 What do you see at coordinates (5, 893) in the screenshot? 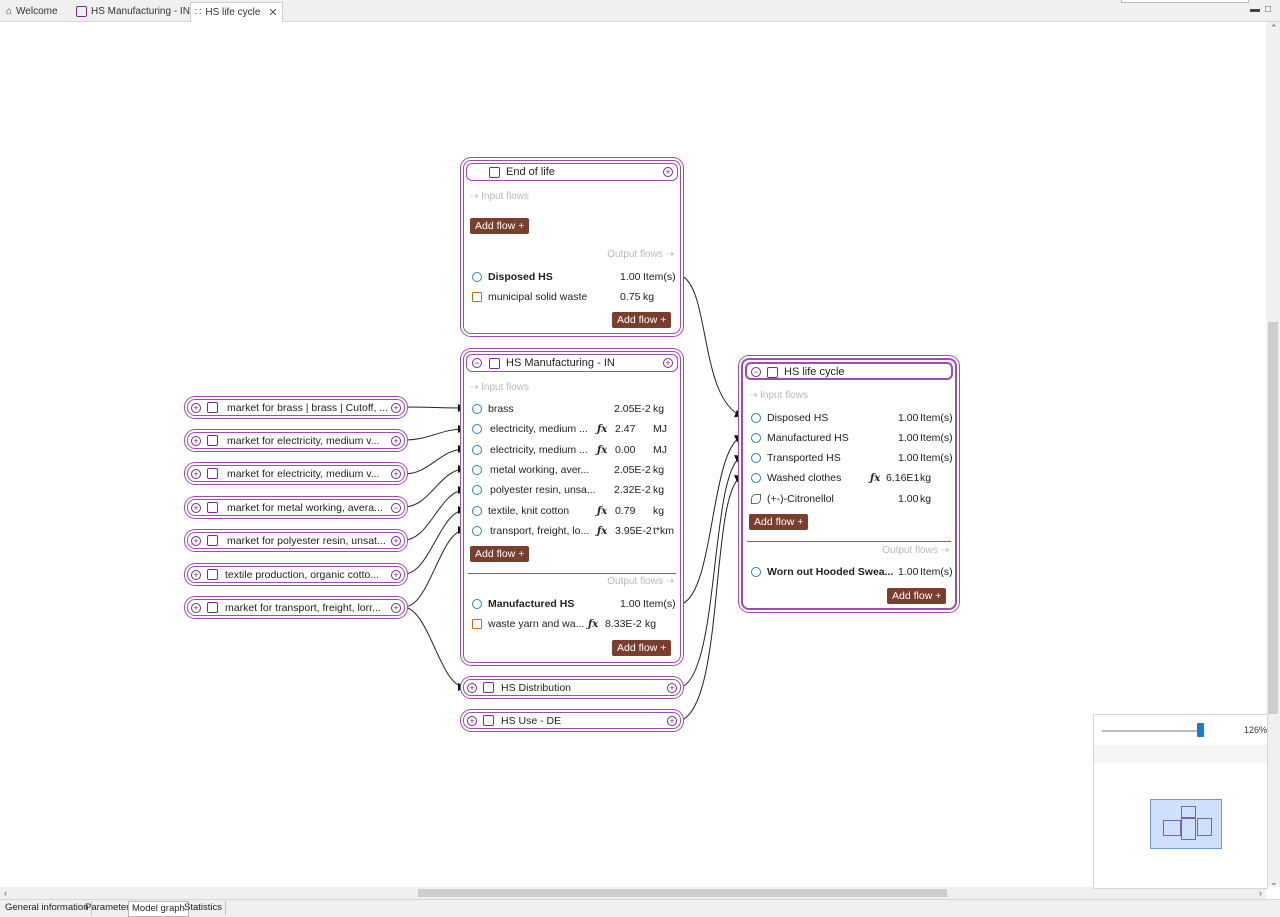
I see `scroll-left-icon: ‹` at bounding box center [5, 893].